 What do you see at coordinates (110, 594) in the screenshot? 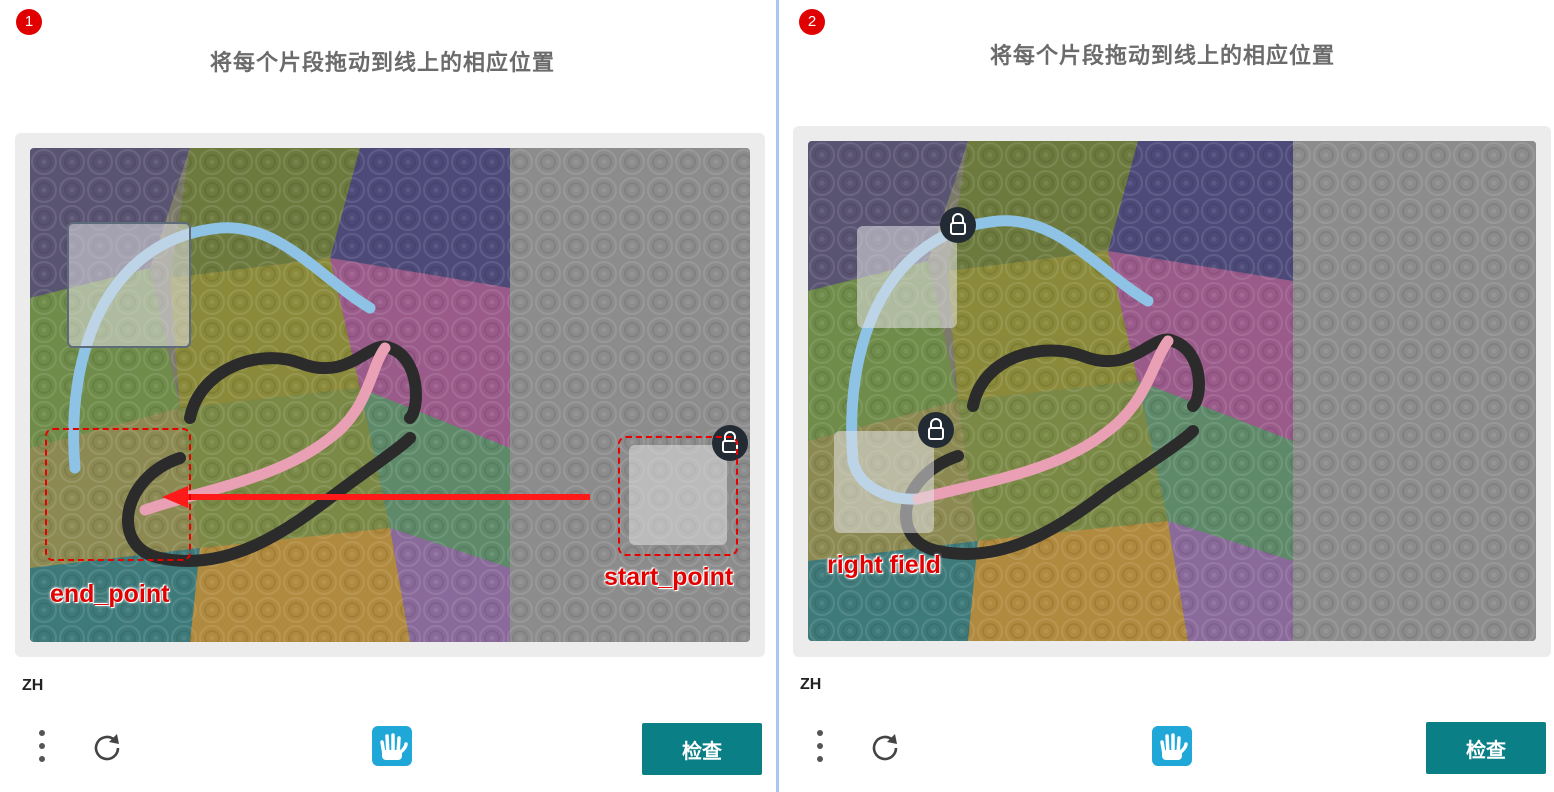
I see `end-point-label: end_point` at bounding box center [110, 594].